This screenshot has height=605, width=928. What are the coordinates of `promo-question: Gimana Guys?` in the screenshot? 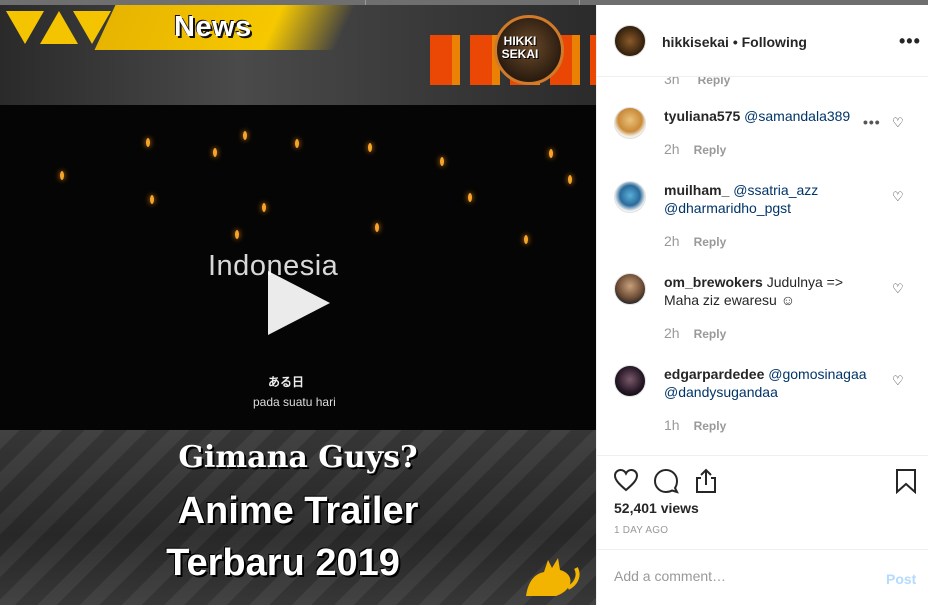 It's located at (298, 457).